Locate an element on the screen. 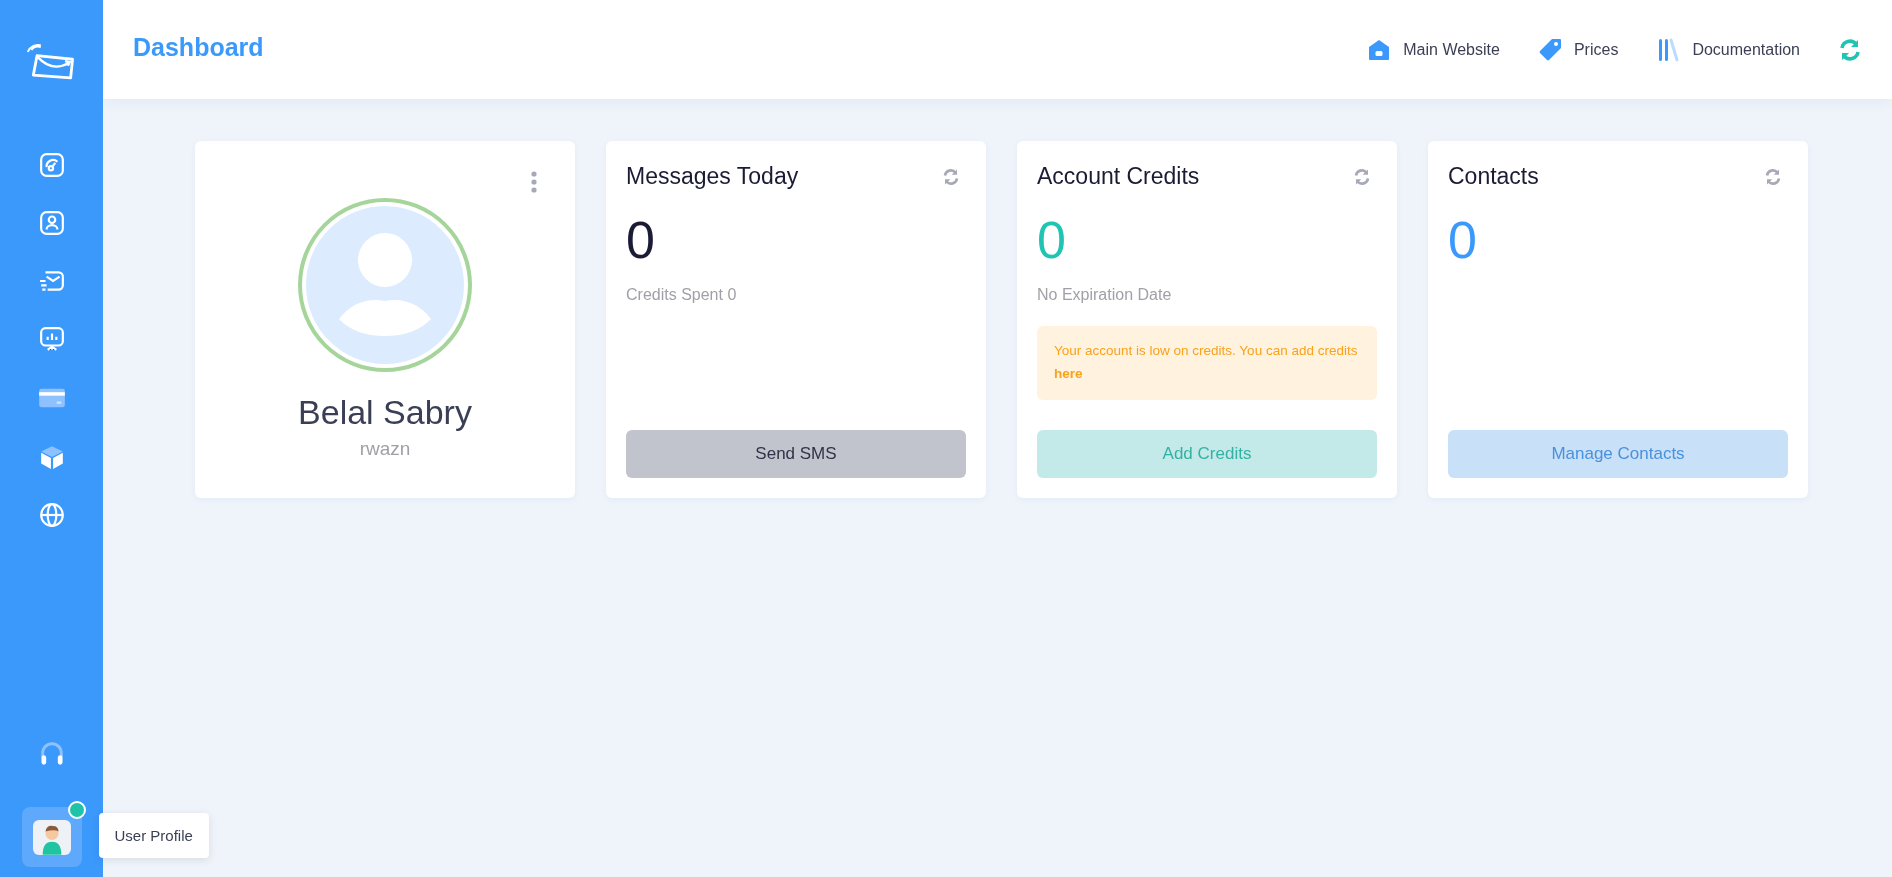 Image resolution: width=1892 pixels, height=877 pixels. avatar-silhouette-icon is located at coordinates (385, 285).